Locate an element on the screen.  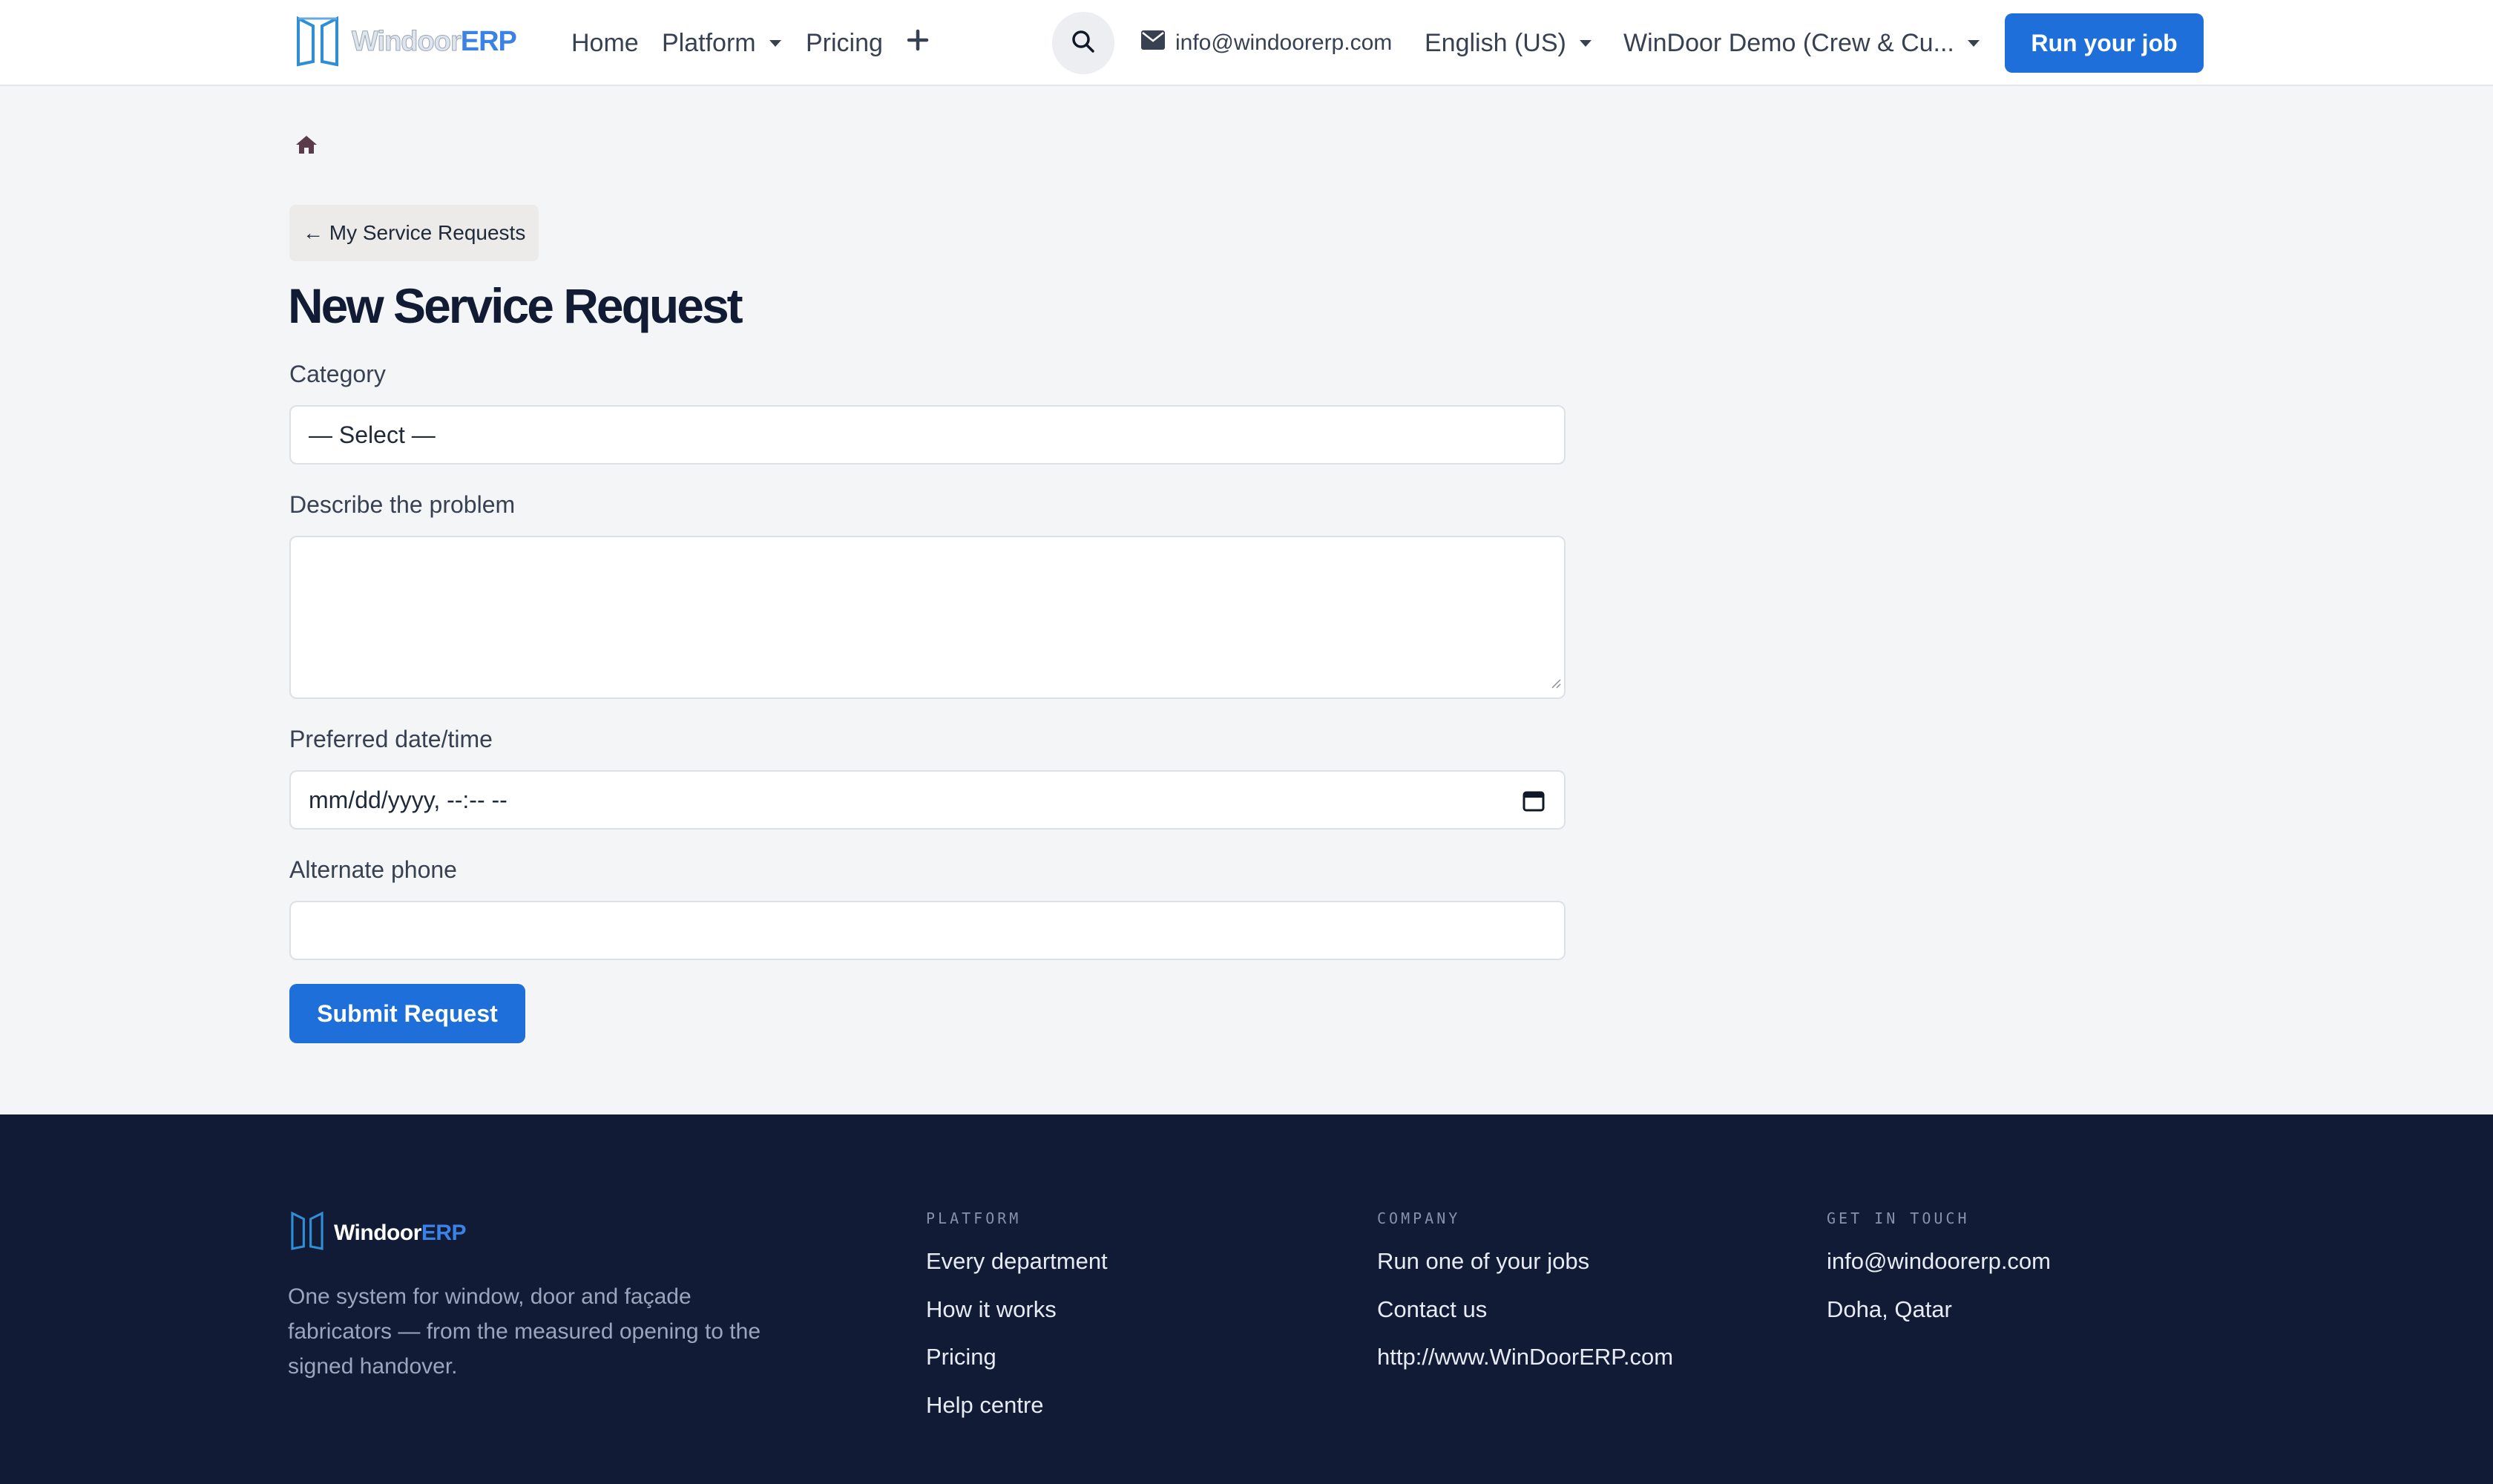
footer-logo-wordmark: WindoorERP is located at coordinates (400, 1232).